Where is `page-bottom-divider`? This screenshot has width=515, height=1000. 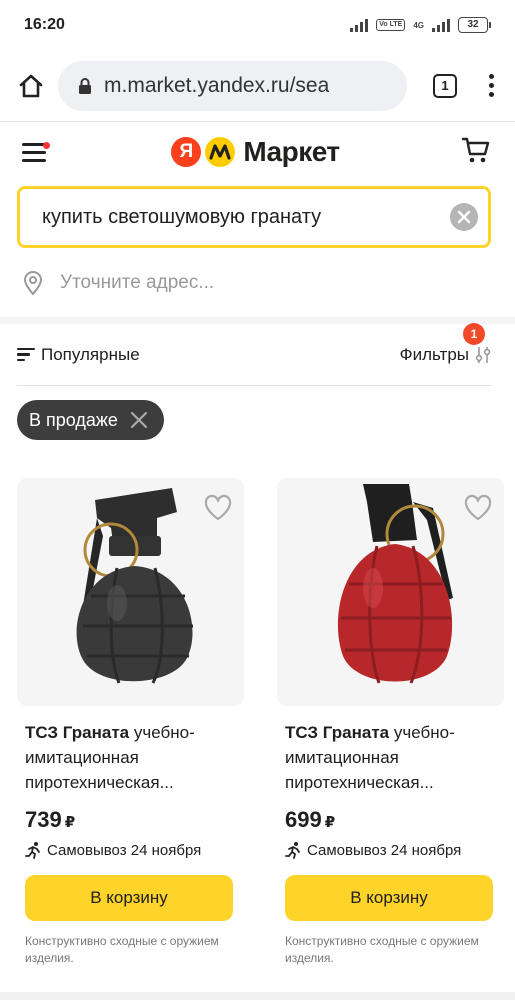
page-bottom-divider is located at coordinates (257, 996).